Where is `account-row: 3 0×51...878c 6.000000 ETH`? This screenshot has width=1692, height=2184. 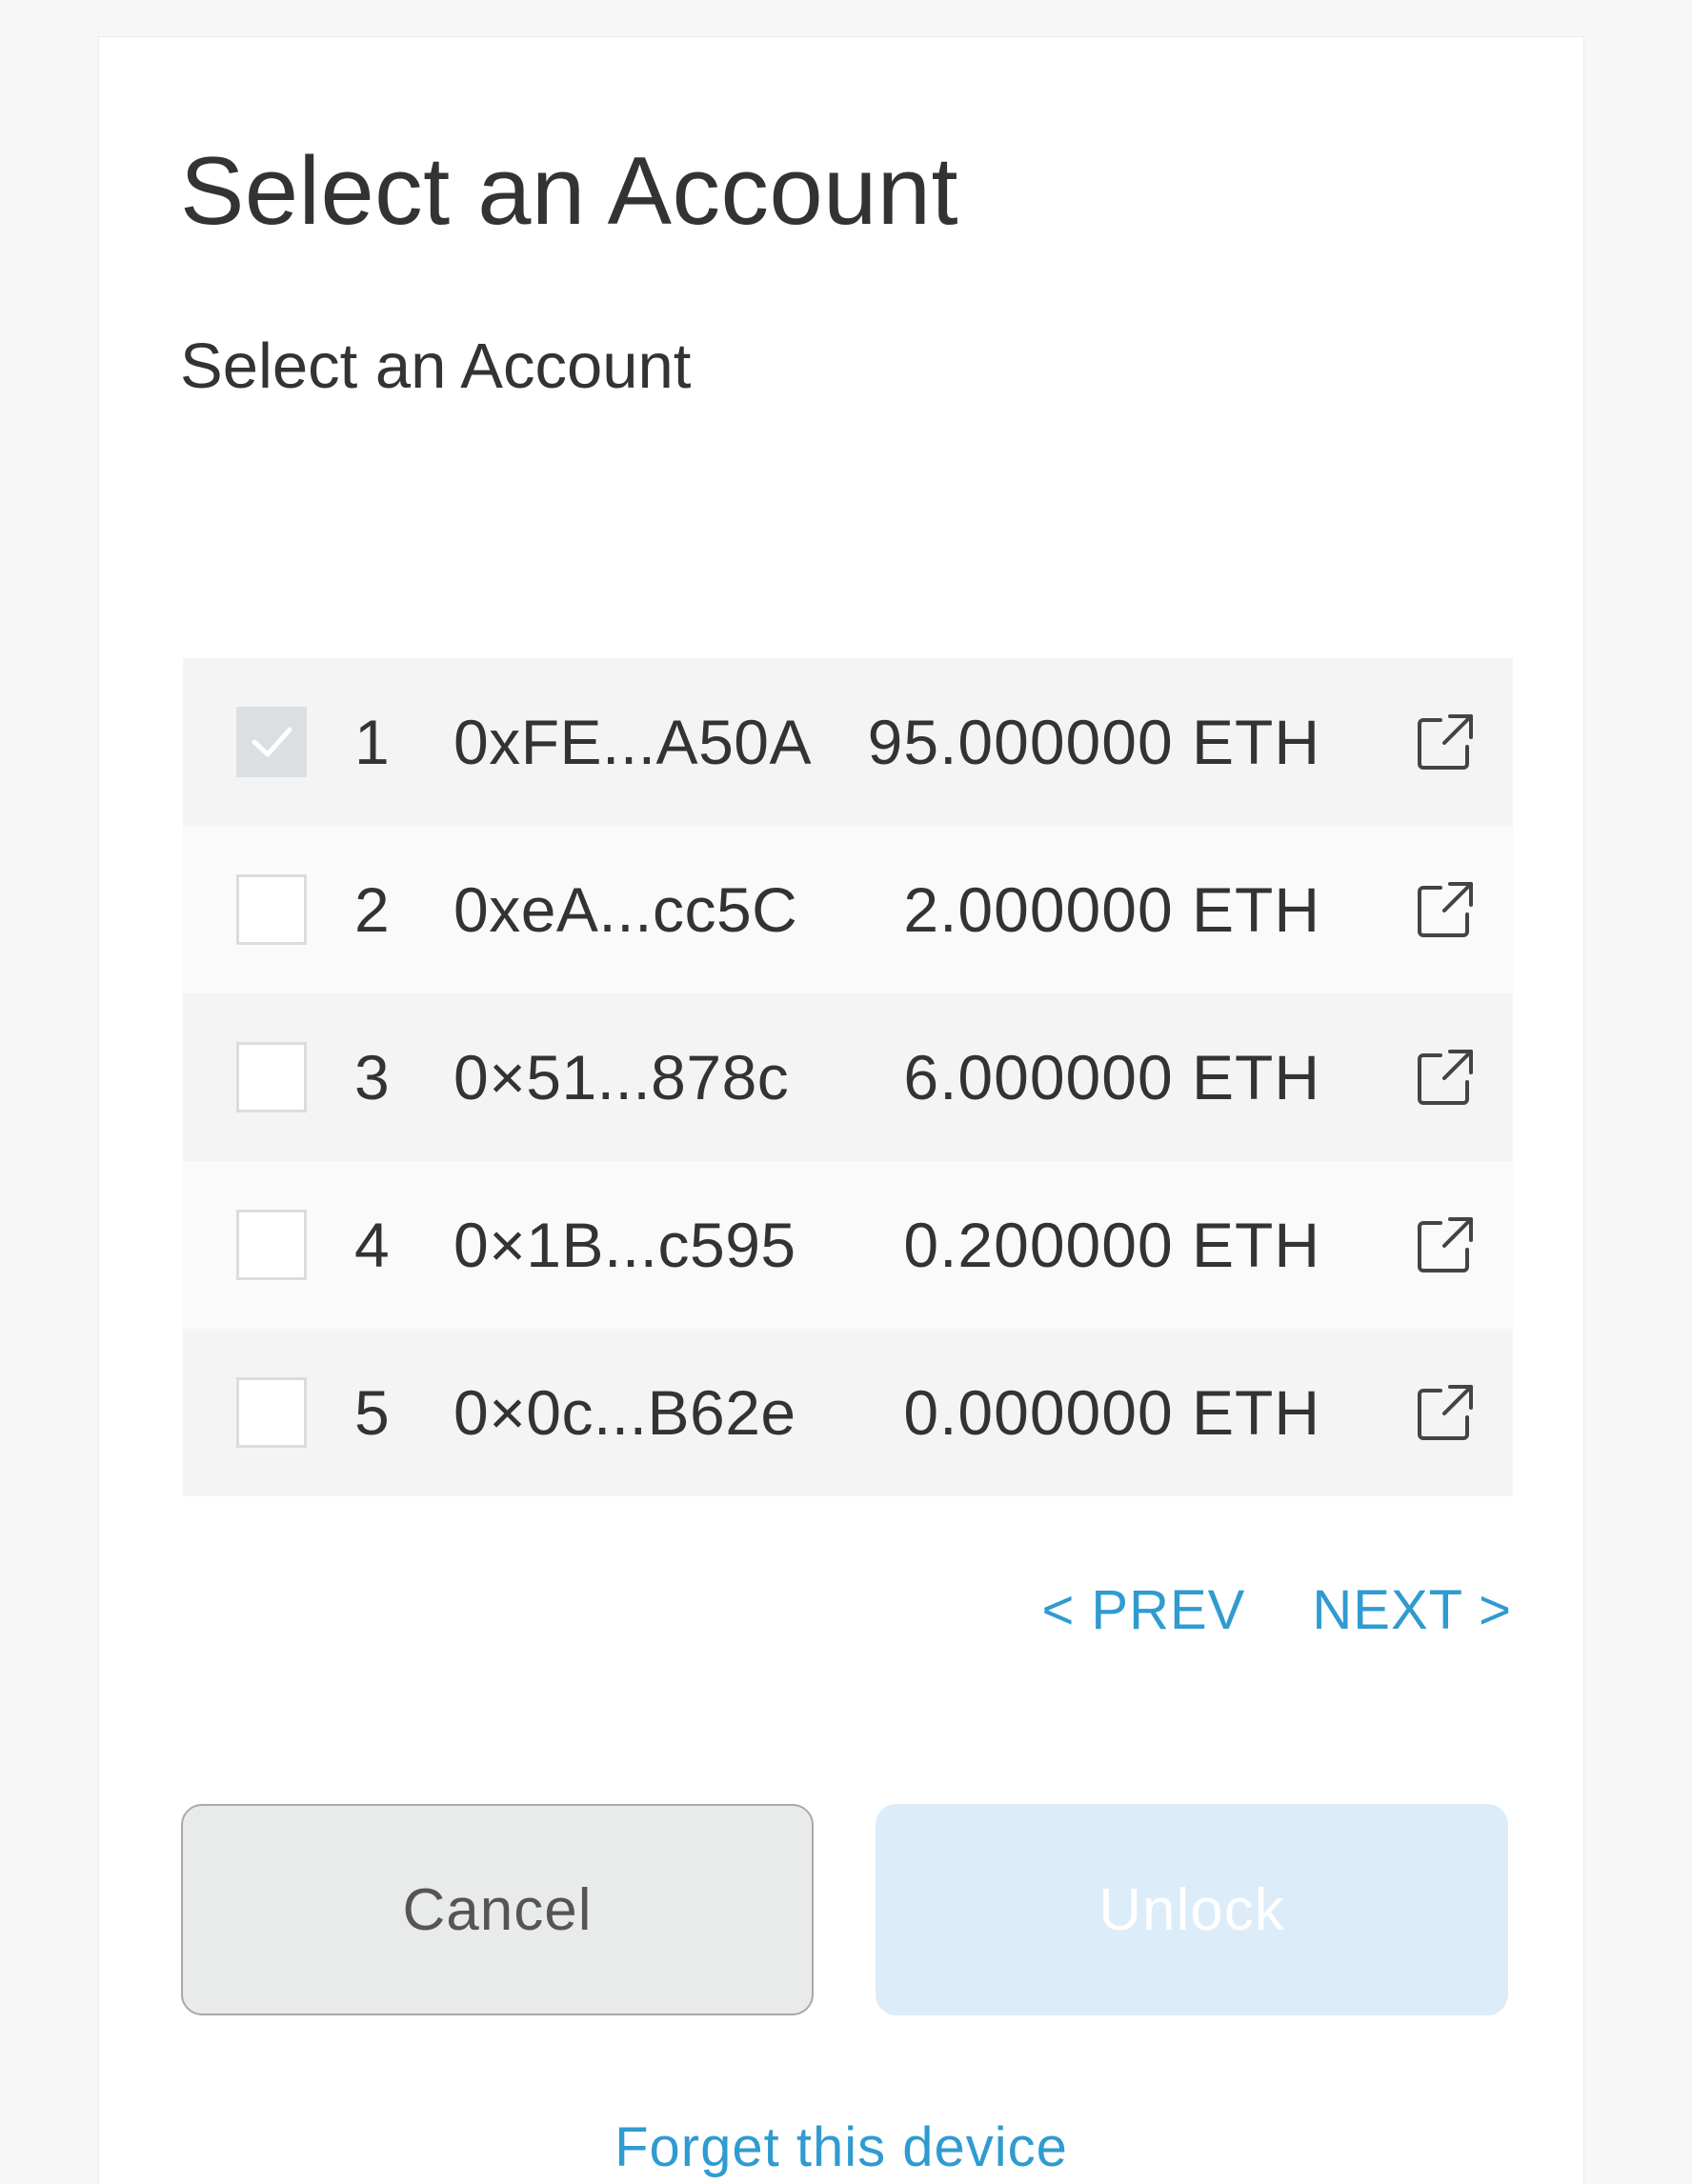
account-row: 3 0×51...878c 6.000000 ETH is located at coordinates (848, 1077).